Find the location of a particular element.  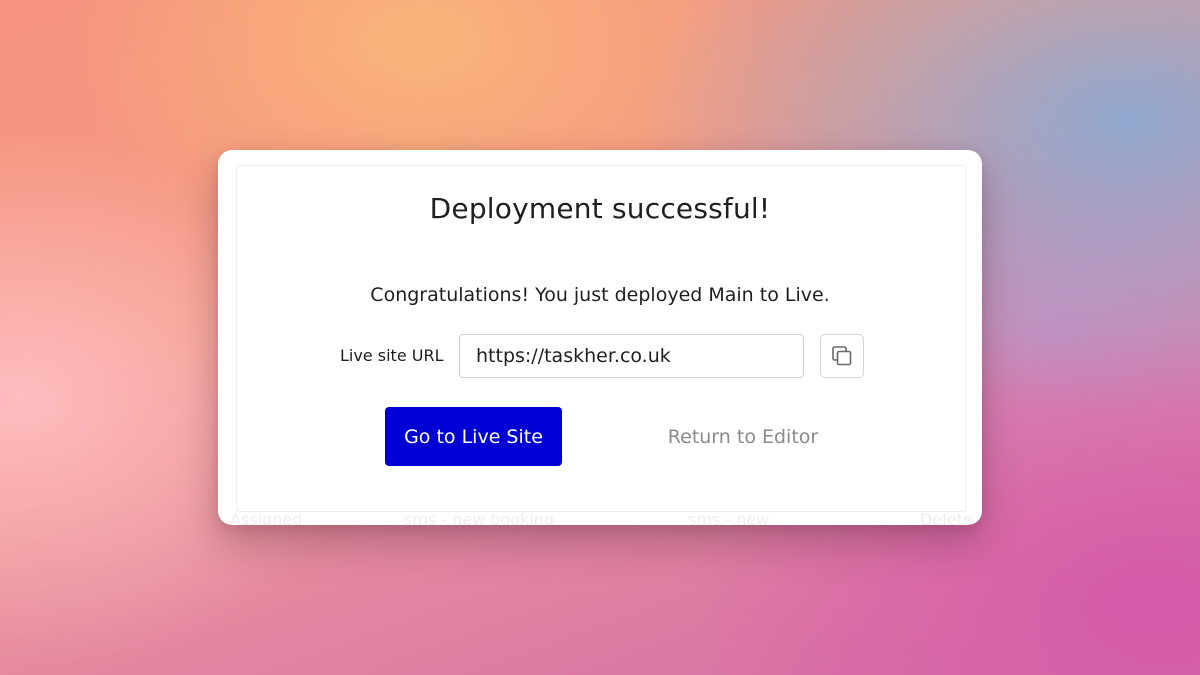

go-to-live-site-button: Go to Live Site is located at coordinates (473, 436).